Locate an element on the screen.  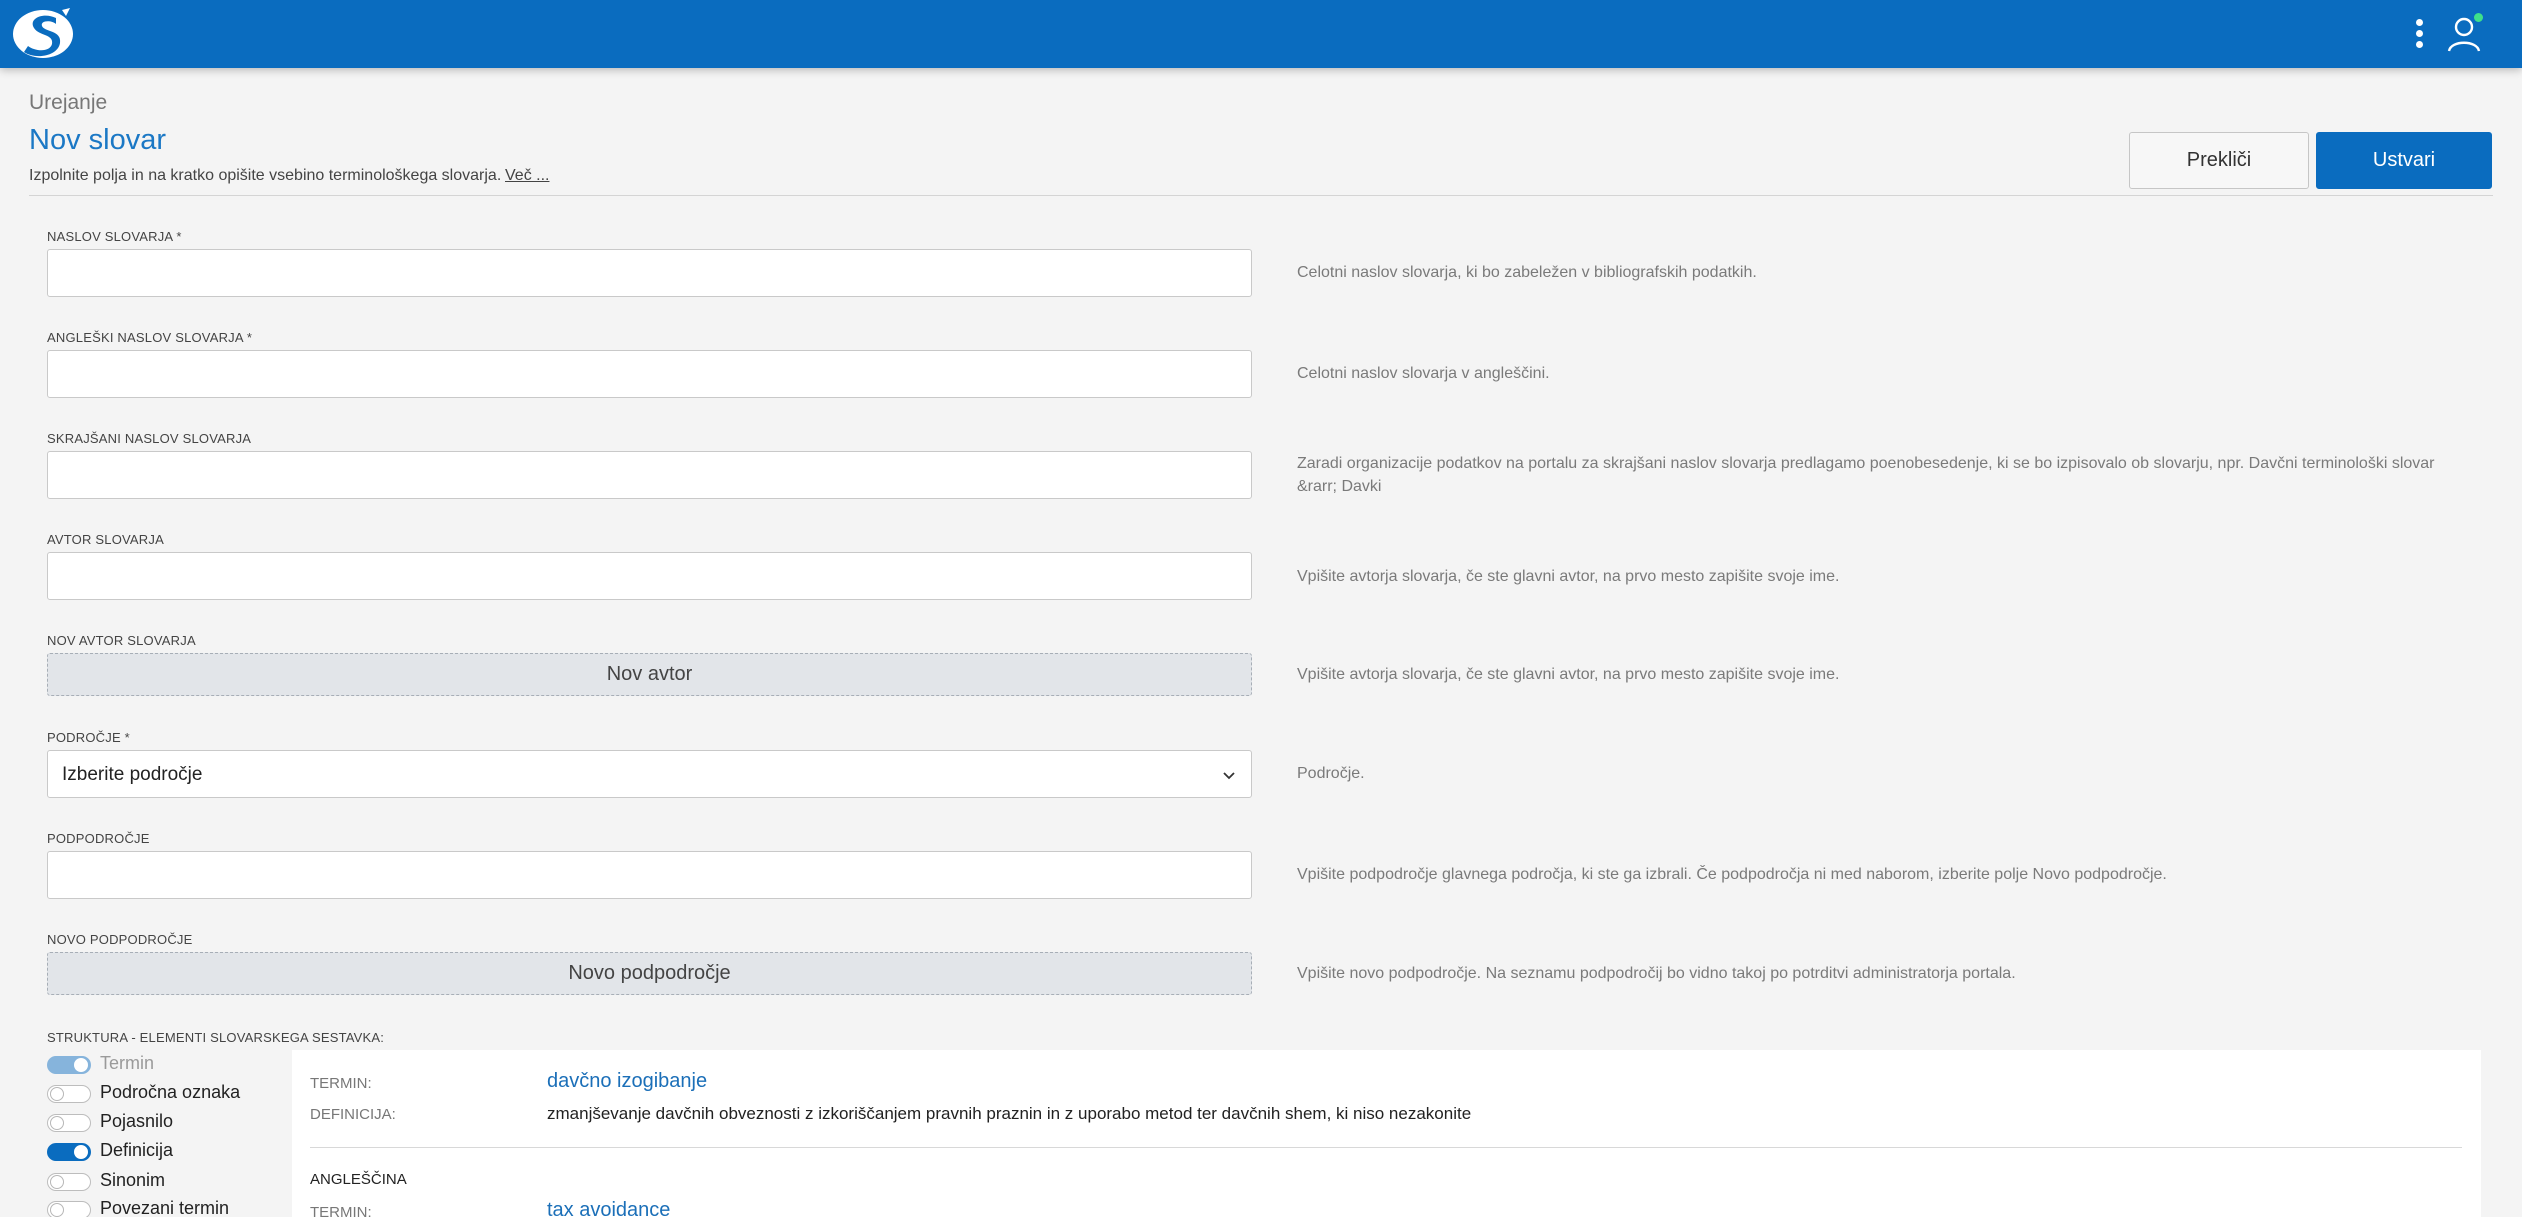
create-button: Ustvari is located at coordinates (2404, 160).